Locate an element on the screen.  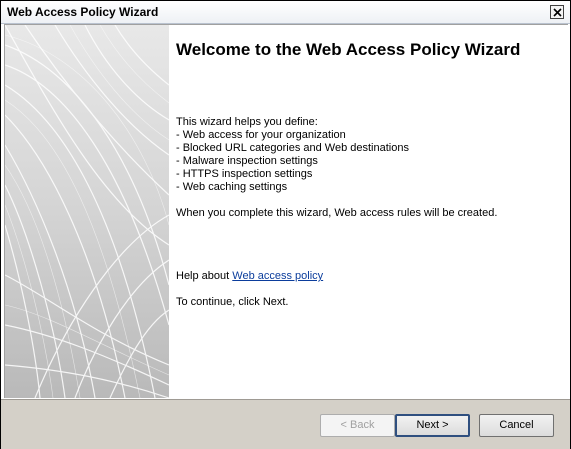
close-icon is located at coordinates (557, 12).